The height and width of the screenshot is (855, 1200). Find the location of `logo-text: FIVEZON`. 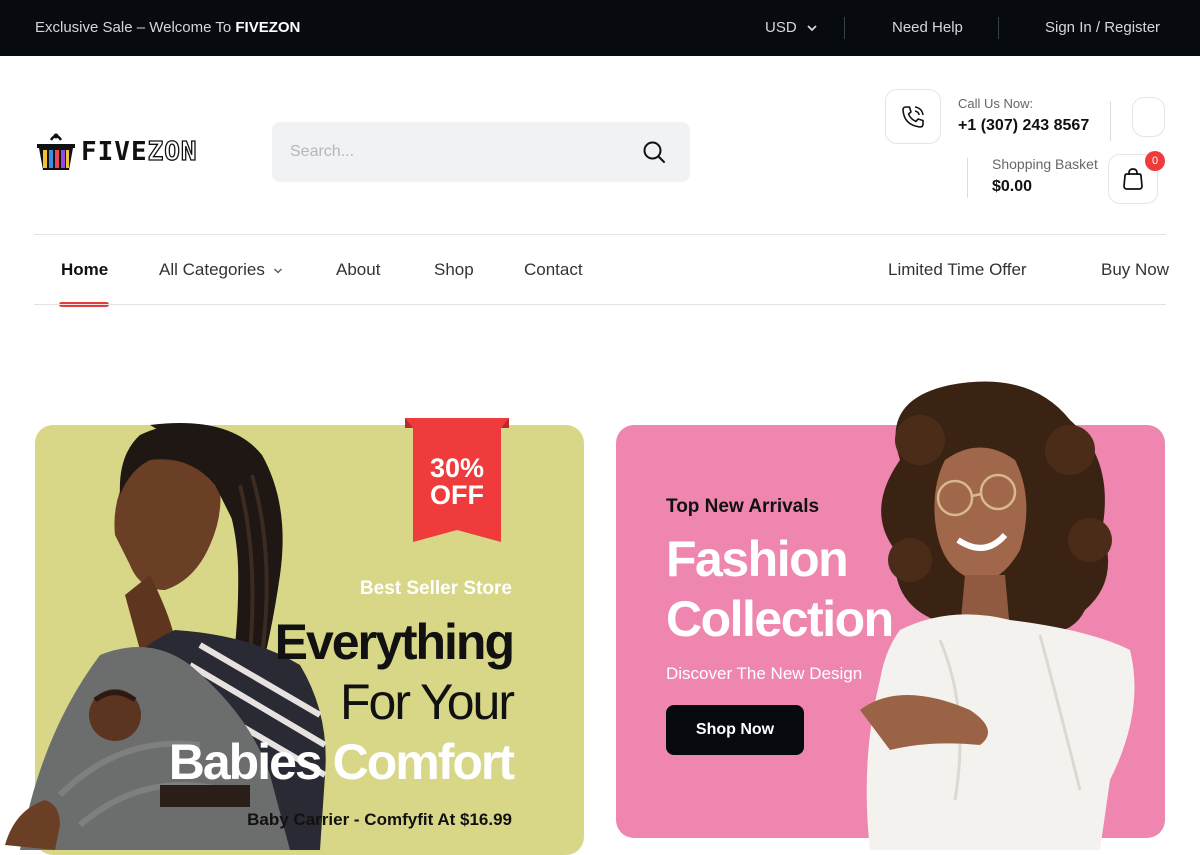

logo-text: FIVEZON is located at coordinates (139, 151).